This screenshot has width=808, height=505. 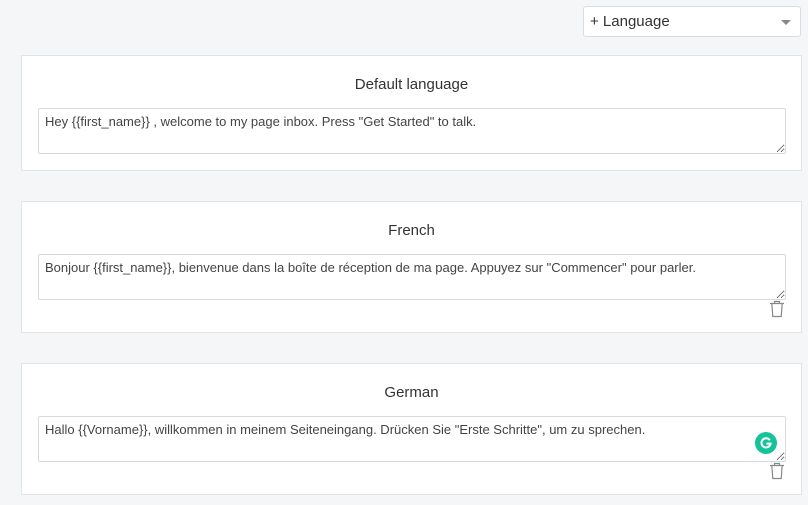 I want to click on add-language-label: + Language, so click(x=630, y=21).